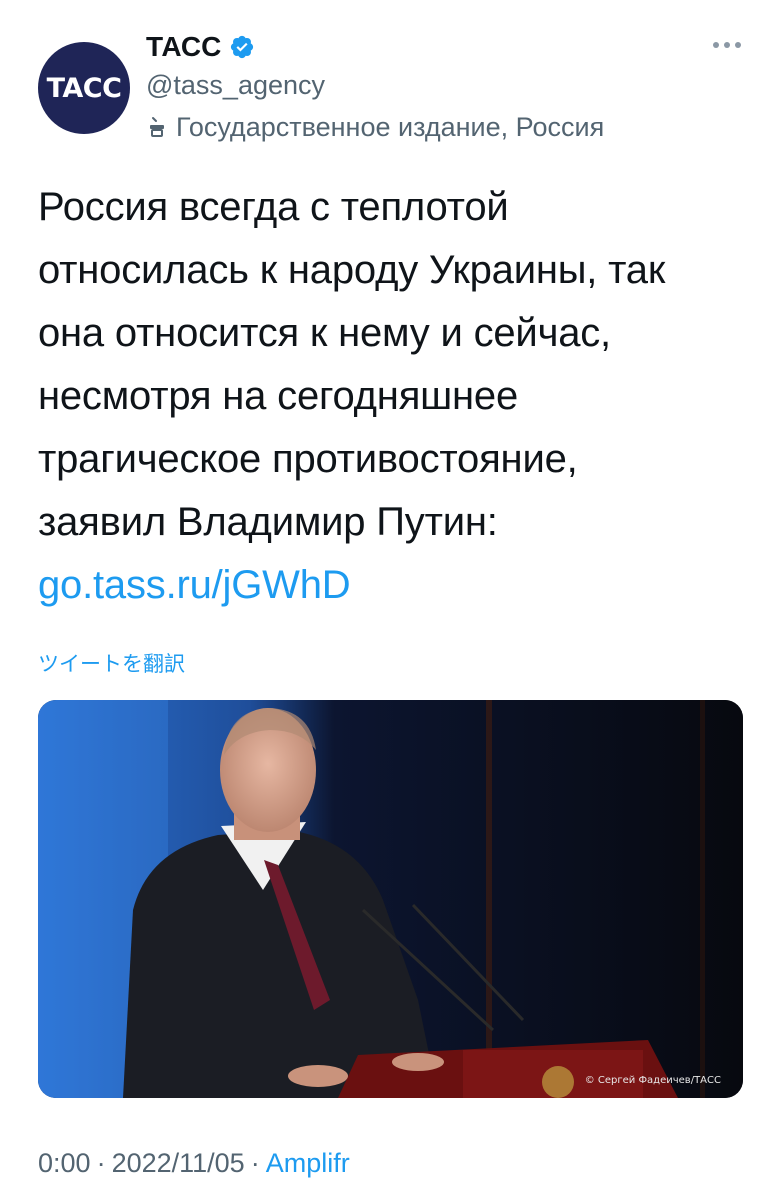 The width and height of the screenshot is (781, 1200). I want to click on tweet-text-line: заявил Владимир Путин:, so click(268, 522).